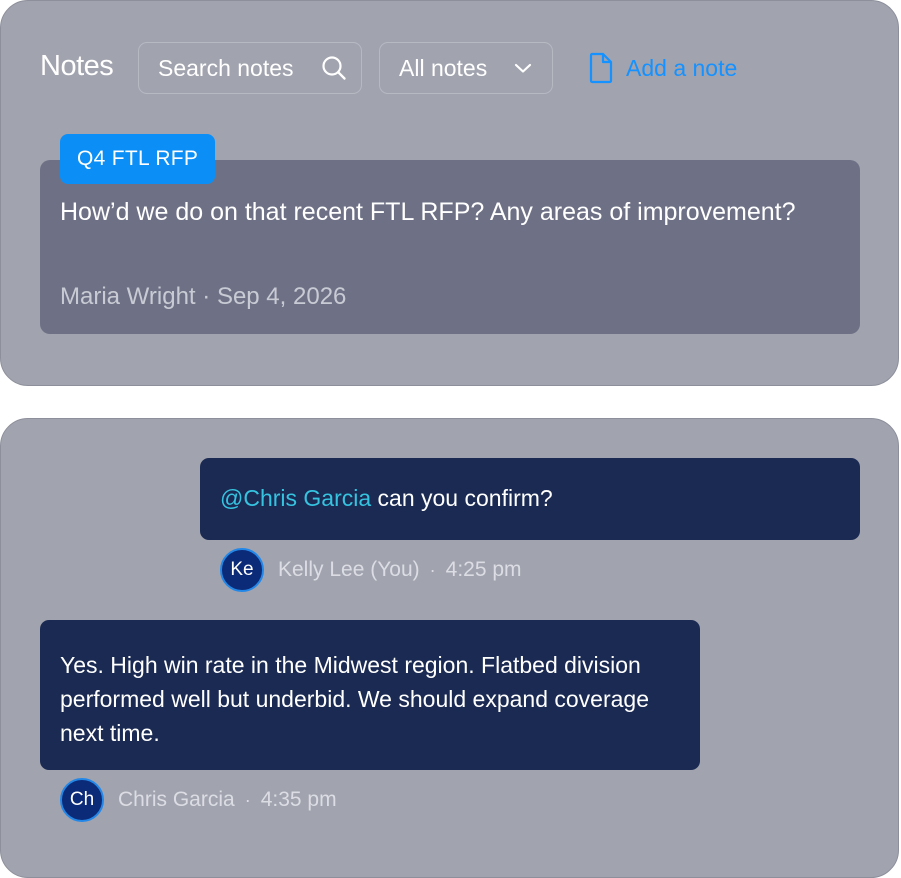 The width and height of the screenshot is (901, 878). I want to click on notes-filter-select: All notes, so click(466, 68).